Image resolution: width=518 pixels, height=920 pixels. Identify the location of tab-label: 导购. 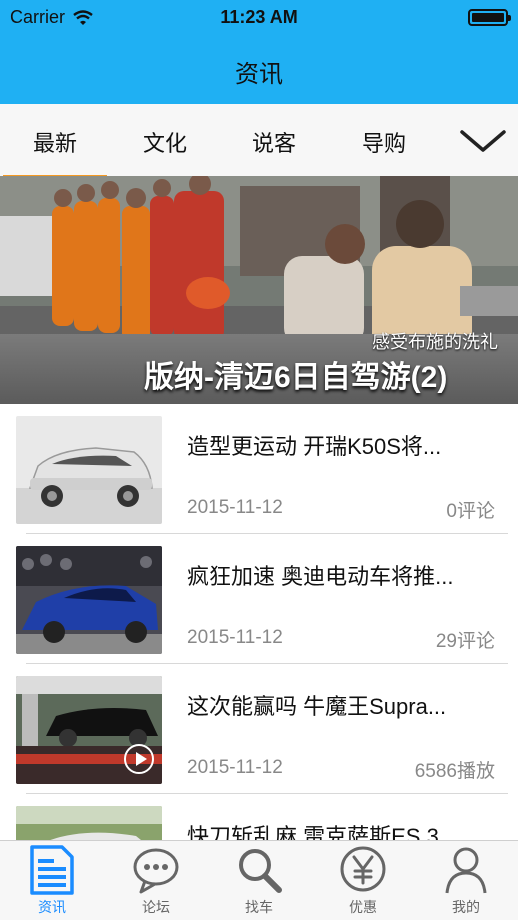
(384, 143).